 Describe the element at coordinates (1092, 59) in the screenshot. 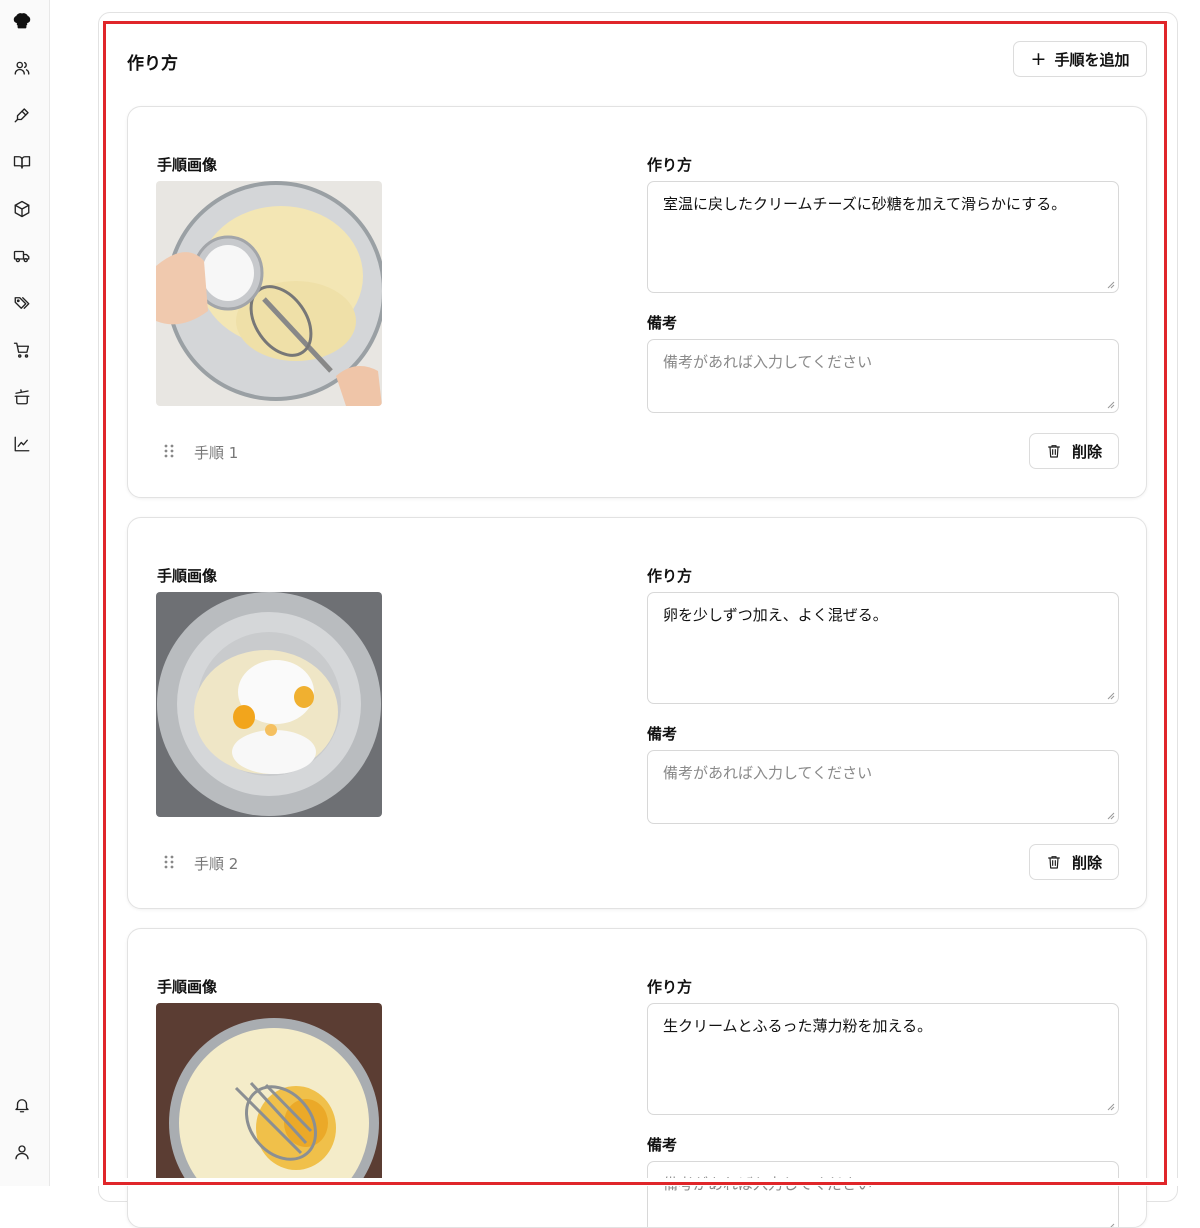

I see `add-step-label: 手順を追加` at that location.